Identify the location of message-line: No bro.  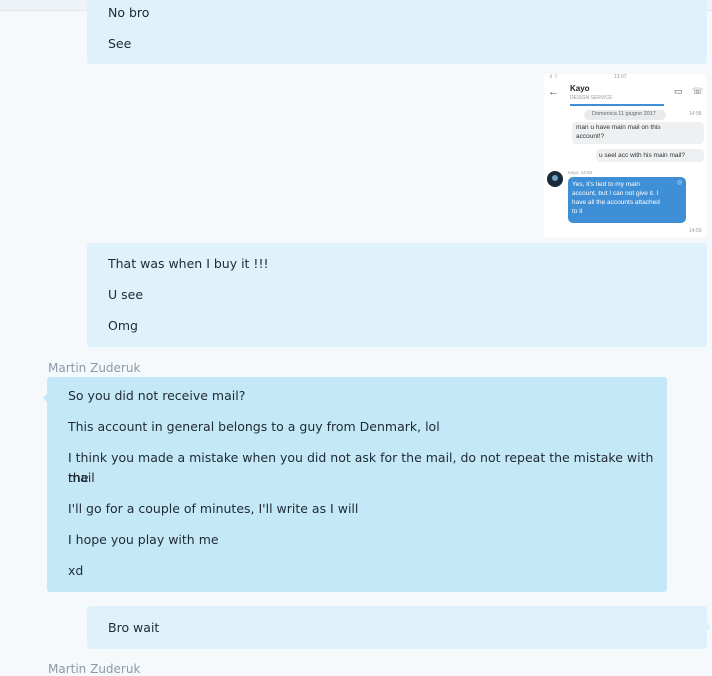
(129, 12).